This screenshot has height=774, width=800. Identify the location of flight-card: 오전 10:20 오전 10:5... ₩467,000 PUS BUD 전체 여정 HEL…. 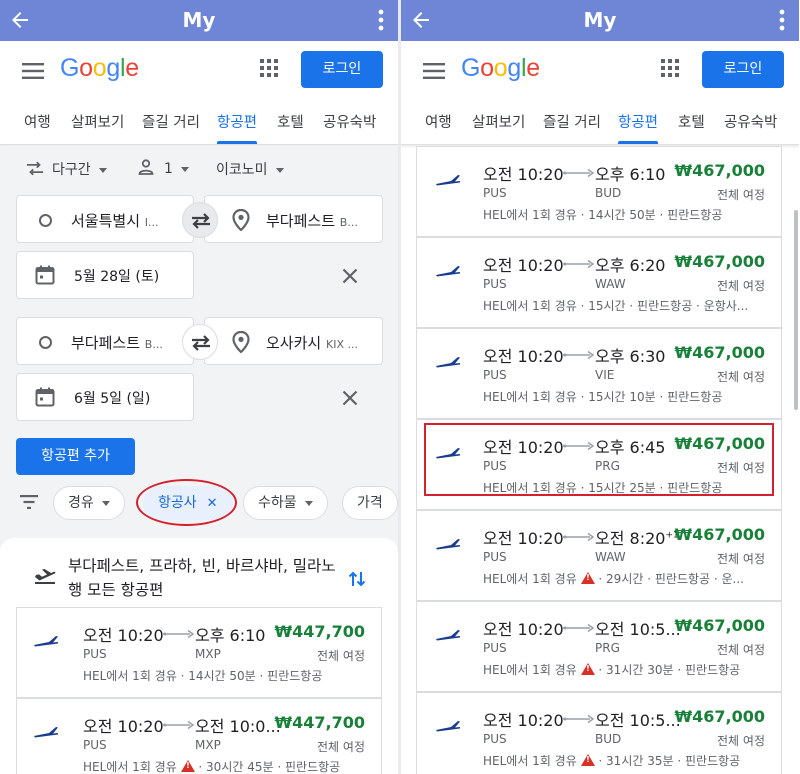
(599, 733).